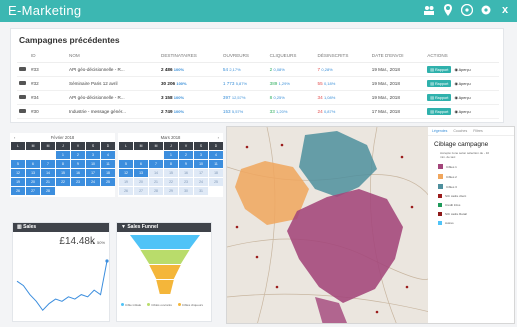 This screenshot has height=327, width=517. What do you see at coordinates (48, 97) in the screenshot?
I see `cell-id: #34` at bounding box center [48, 97].